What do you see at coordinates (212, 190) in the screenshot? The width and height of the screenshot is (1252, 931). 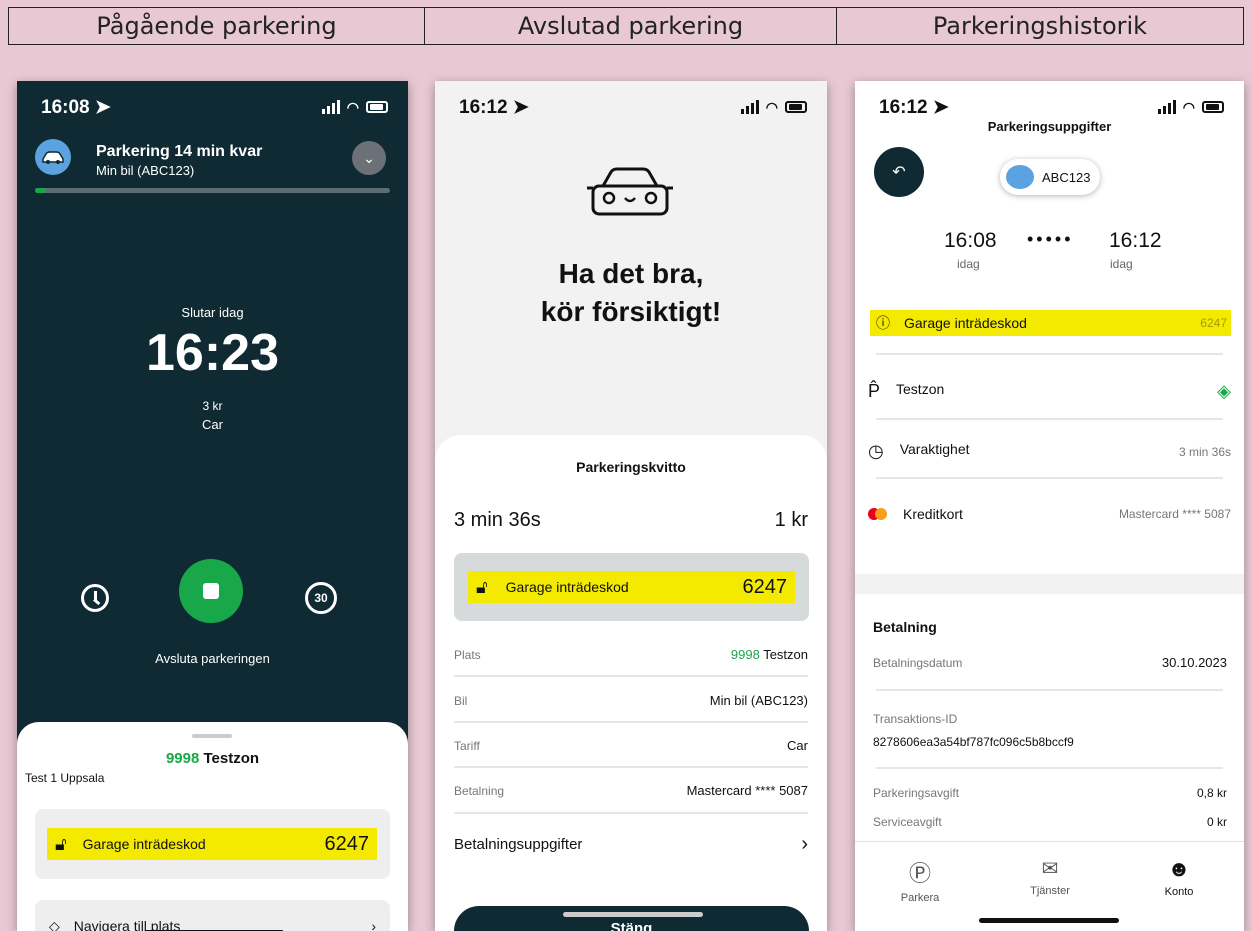 I see `progress-bar` at bounding box center [212, 190].